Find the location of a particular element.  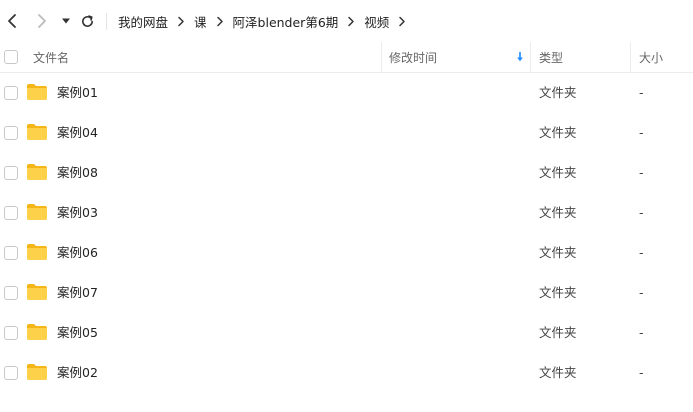

breadcrumb: 我的网盘 课 阿泽blender第6期 视频 is located at coordinates (266, 21).